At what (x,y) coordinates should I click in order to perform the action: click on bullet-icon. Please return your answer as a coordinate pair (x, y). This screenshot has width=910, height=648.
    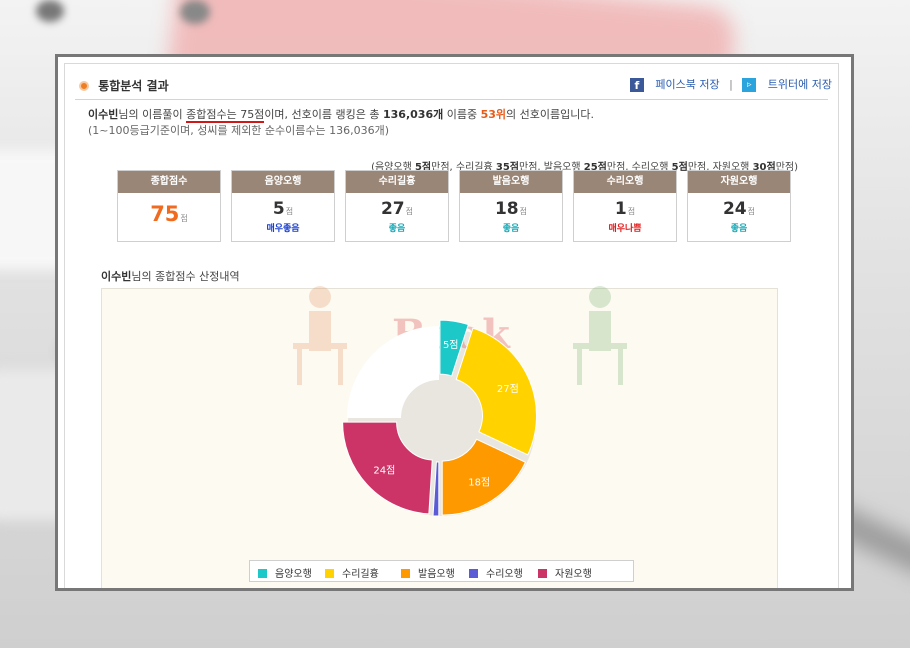
    Looking at the image, I should click on (84, 86).